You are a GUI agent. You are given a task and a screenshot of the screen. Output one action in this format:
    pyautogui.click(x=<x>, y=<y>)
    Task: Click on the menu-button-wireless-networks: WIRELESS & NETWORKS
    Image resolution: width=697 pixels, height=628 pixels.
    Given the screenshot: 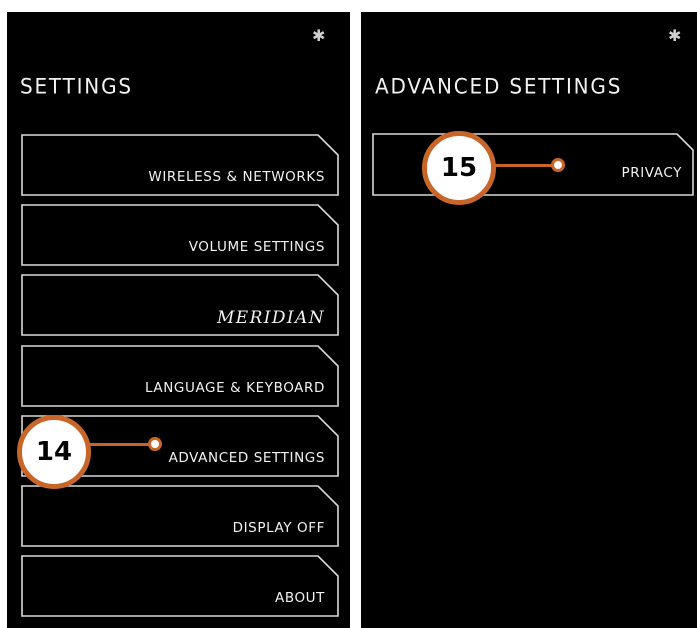 What is the action you would take?
    pyautogui.click(x=180, y=165)
    